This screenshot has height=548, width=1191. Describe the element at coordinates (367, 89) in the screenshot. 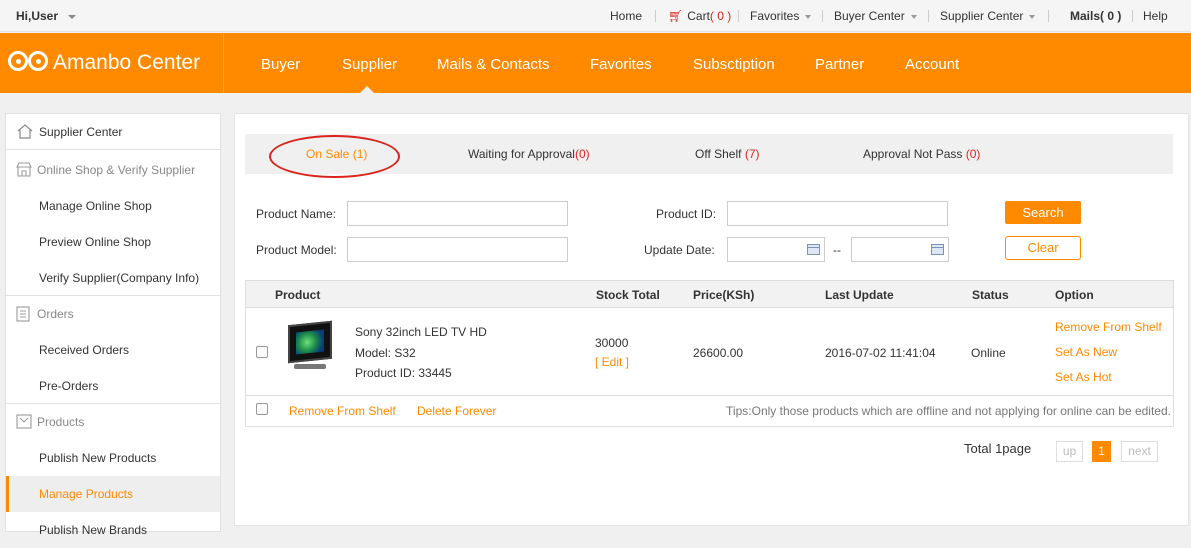

I see `active-nav-indicator` at that location.